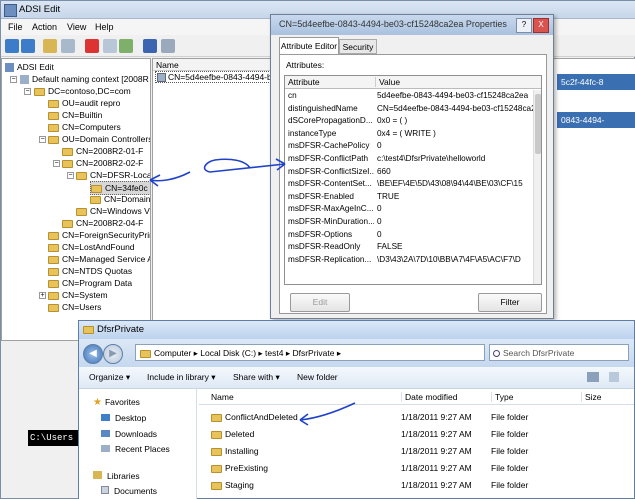 This screenshot has width=635, height=499. What do you see at coordinates (244, 165) in the screenshot?
I see `arrow-to-conflict-path` at bounding box center [244, 165].